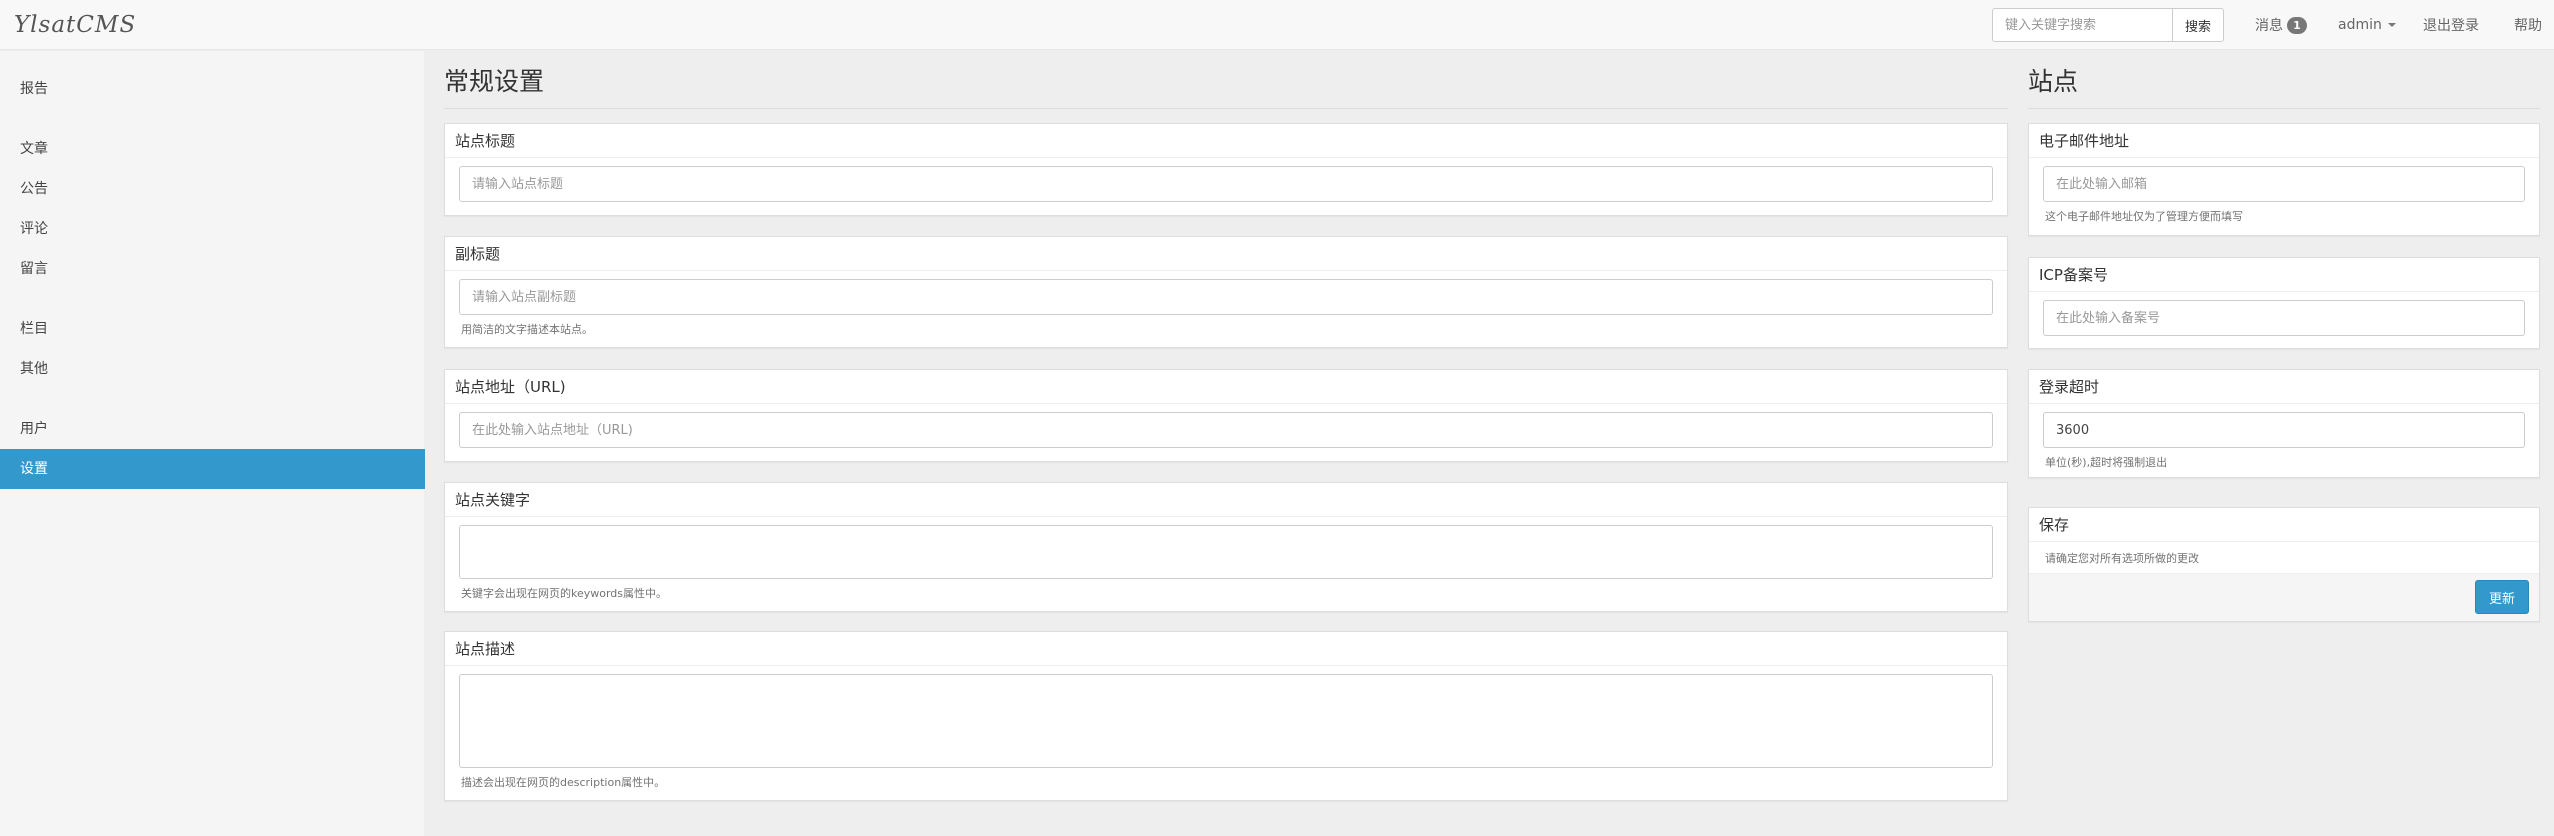 The height and width of the screenshot is (836, 2554). What do you see at coordinates (2391, 25) in the screenshot?
I see `caret-down-icon` at bounding box center [2391, 25].